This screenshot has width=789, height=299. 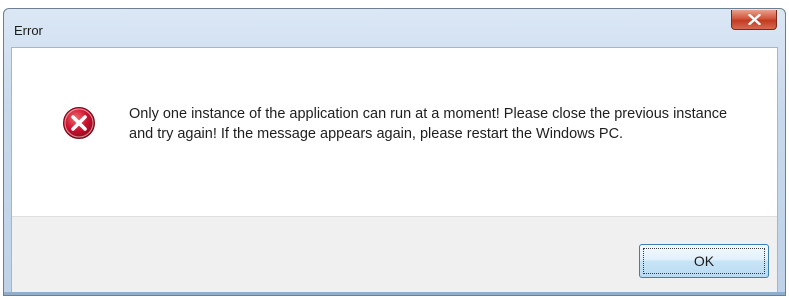 I want to click on close-x-icon, so click(x=754, y=19).